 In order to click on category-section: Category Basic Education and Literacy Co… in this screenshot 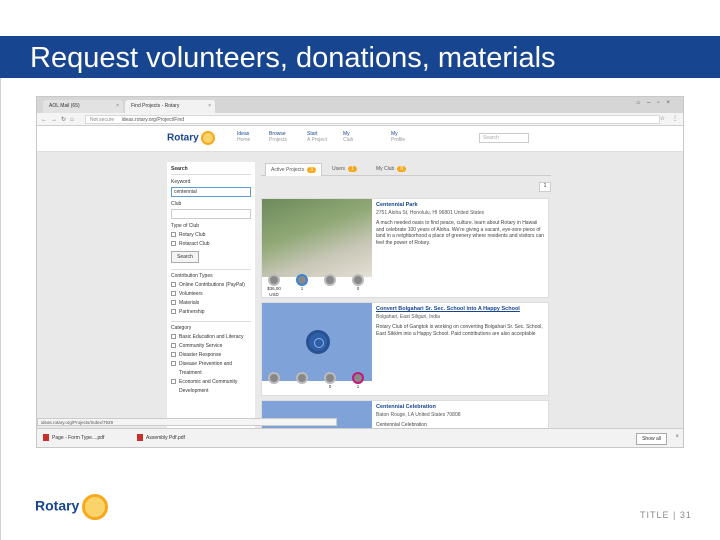, I will do `click(211, 357)`.